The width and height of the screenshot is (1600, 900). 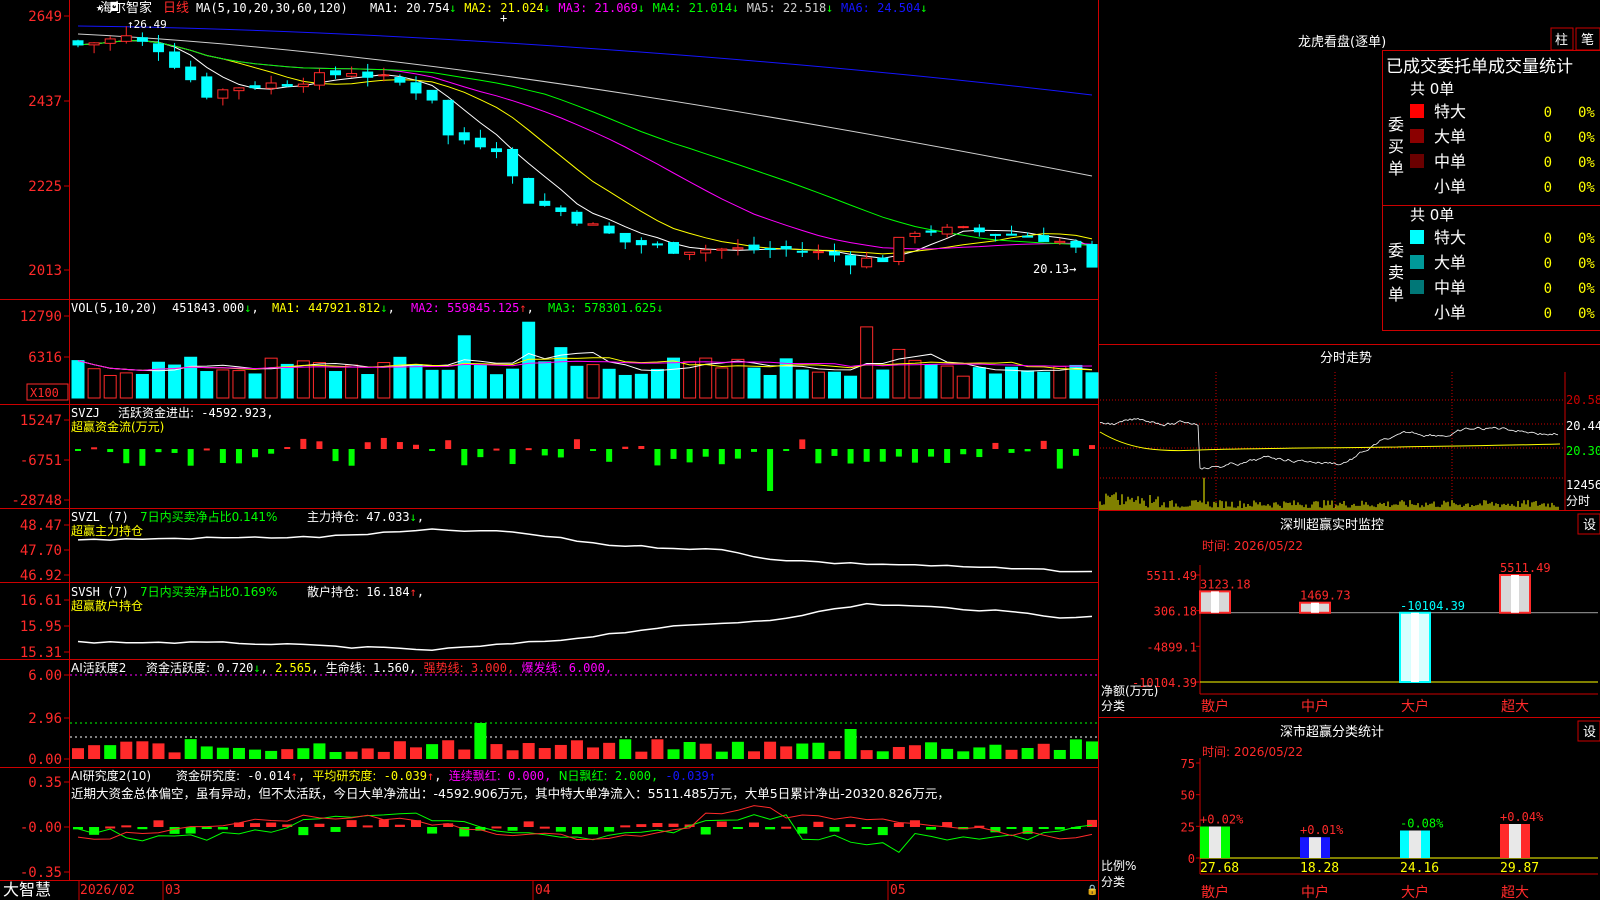 I want to click on ai1-tick-label: 6.00, so click(x=45, y=676).